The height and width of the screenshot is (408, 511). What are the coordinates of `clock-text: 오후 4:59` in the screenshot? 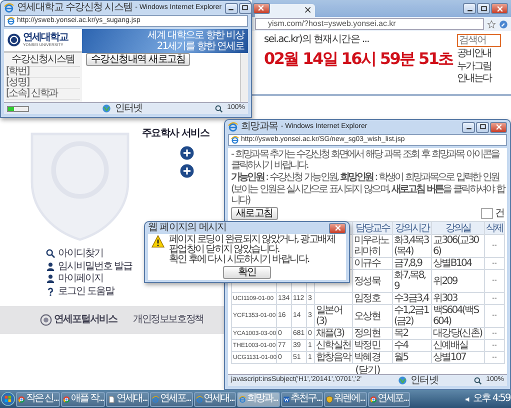 It's located at (491, 399).